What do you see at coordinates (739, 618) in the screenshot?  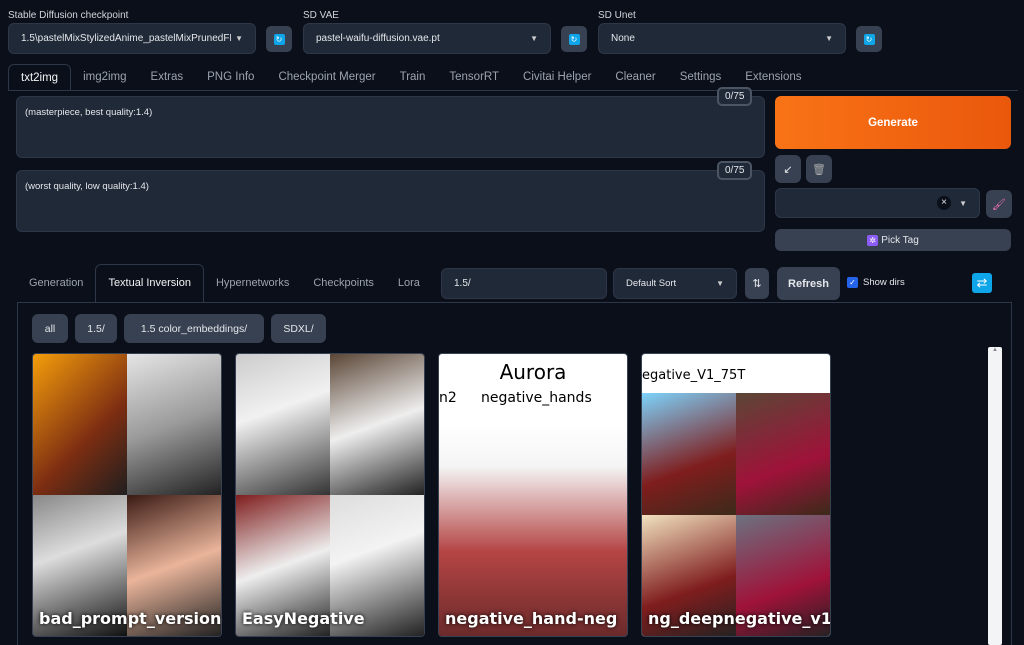 I see `card-name: ng_deepnegative_v1_75t` at bounding box center [739, 618].